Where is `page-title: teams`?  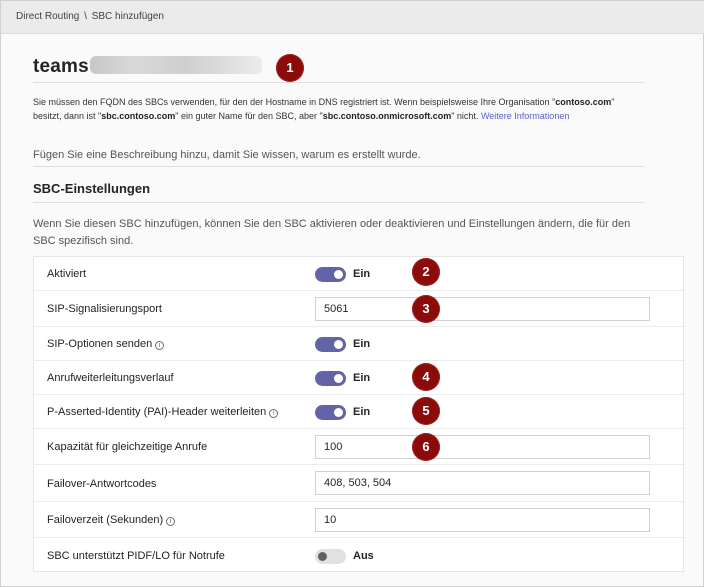
page-title: teams is located at coordinates (147, 67).